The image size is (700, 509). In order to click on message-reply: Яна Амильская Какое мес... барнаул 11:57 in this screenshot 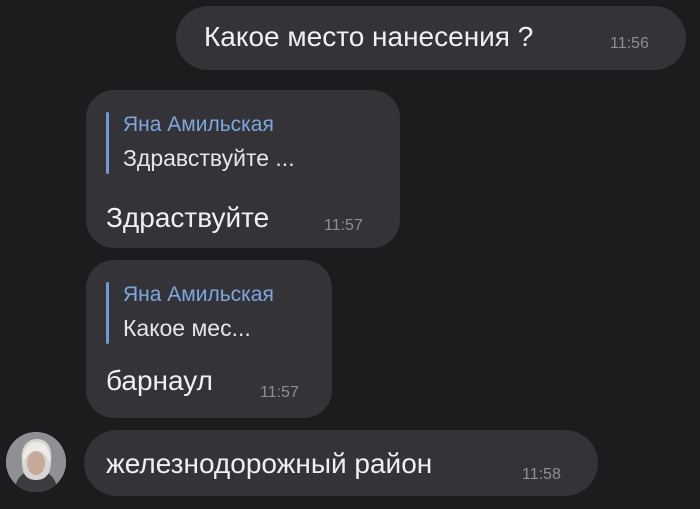, I will do `click(209, 339)`.